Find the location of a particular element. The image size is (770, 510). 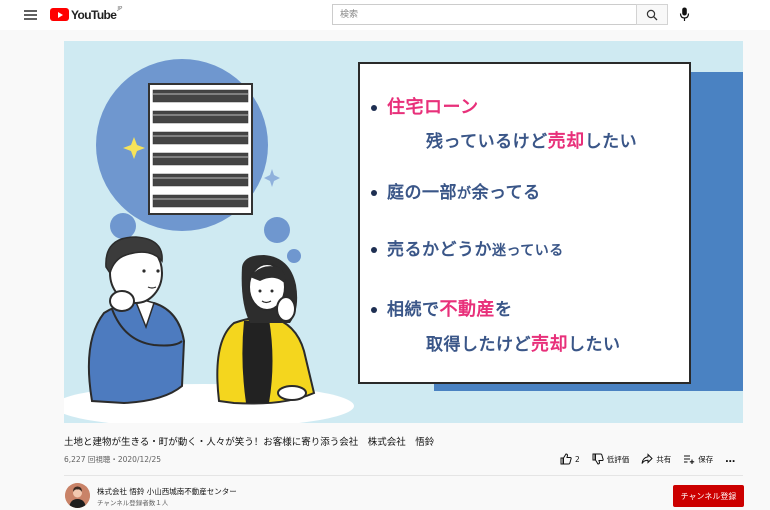

playlist-add-icon is located at coordinates (689, 459).